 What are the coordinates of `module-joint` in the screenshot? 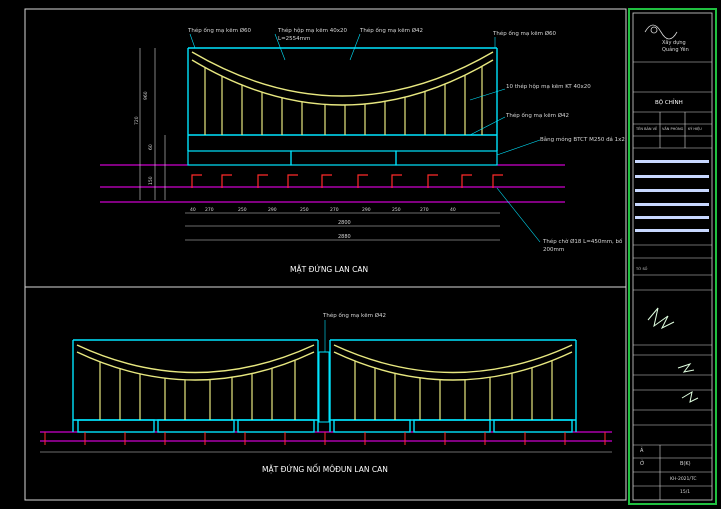 It's located at (324, 387).